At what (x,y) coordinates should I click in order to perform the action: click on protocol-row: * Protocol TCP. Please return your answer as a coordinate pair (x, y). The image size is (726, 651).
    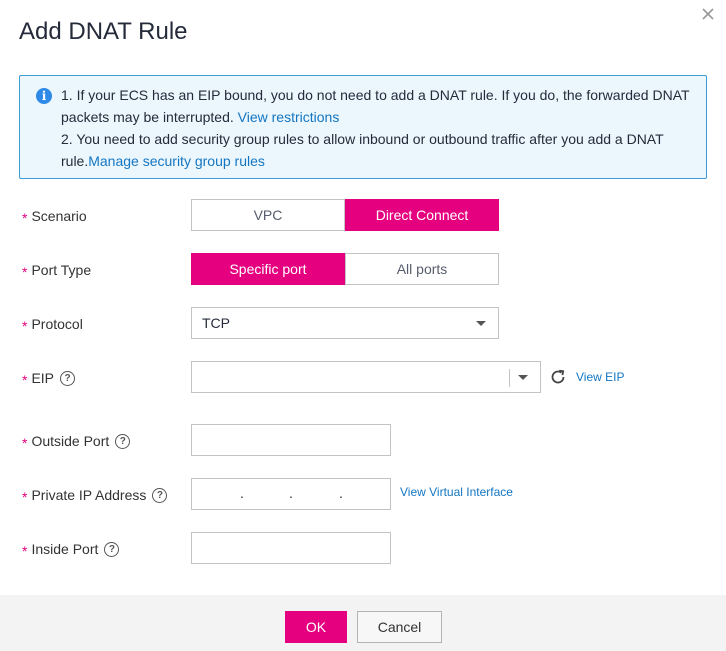
    Looking at the image, I should click on (363, 324).